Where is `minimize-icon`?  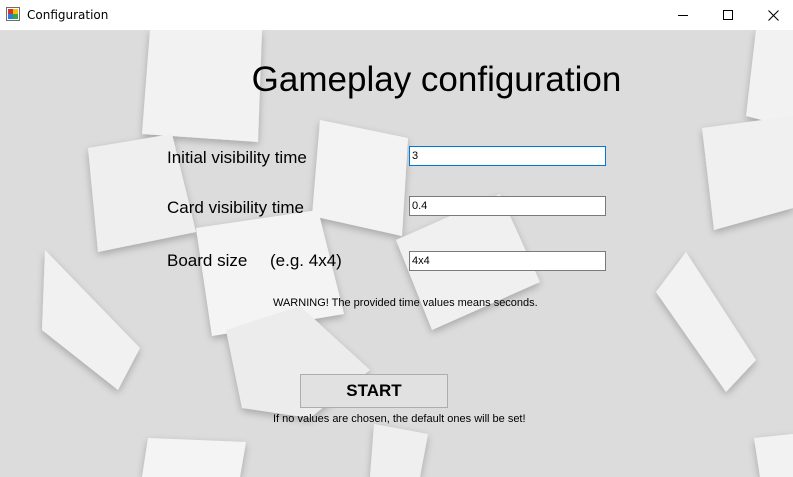
minimize-icon is located at coordinates (683, 15).